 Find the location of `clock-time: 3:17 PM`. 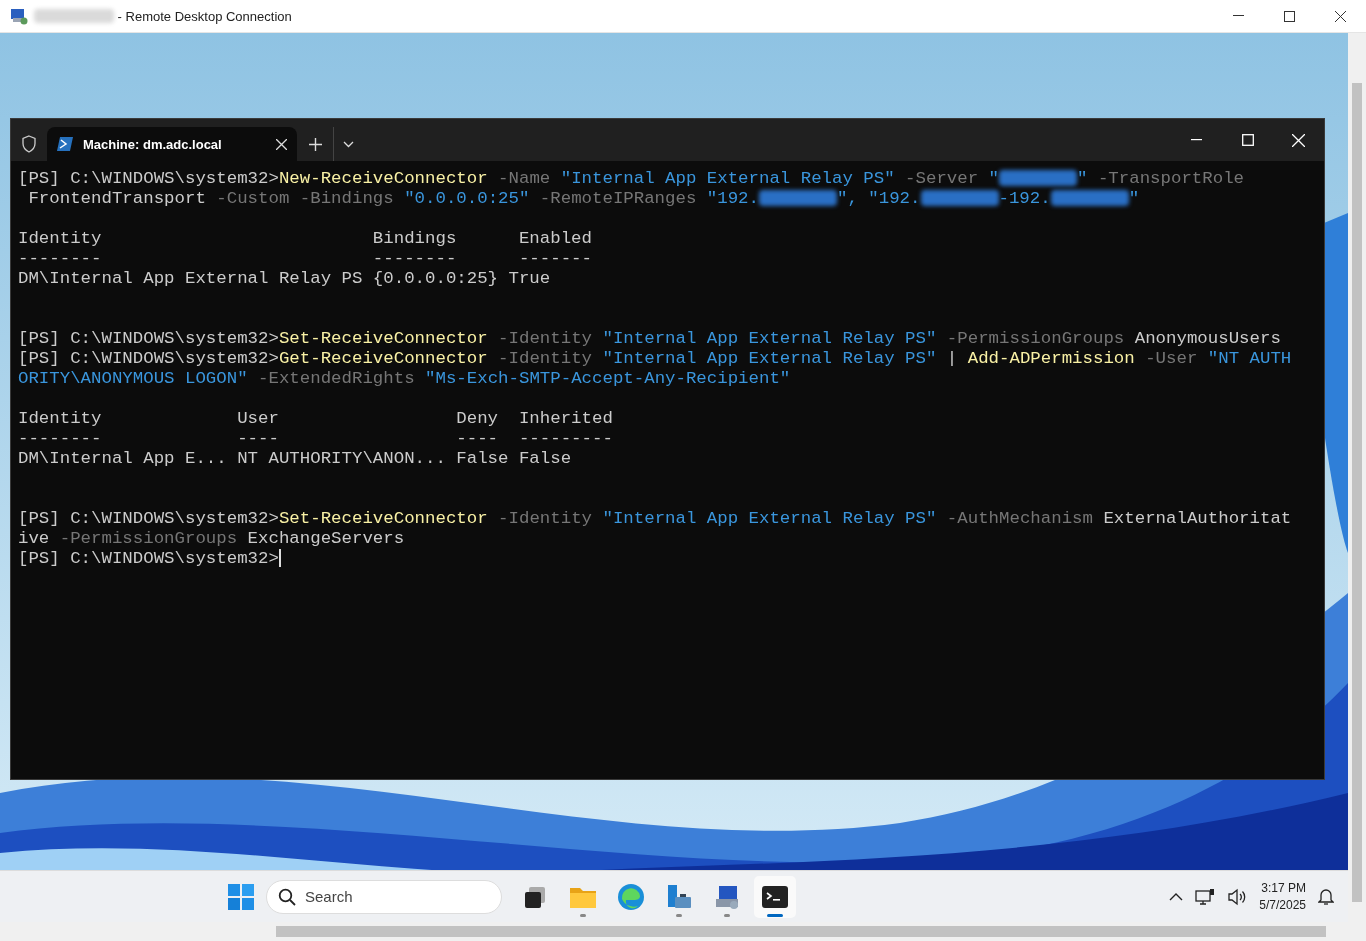

clock-time: 3:17 PM is located at coordinates (1283, 888).